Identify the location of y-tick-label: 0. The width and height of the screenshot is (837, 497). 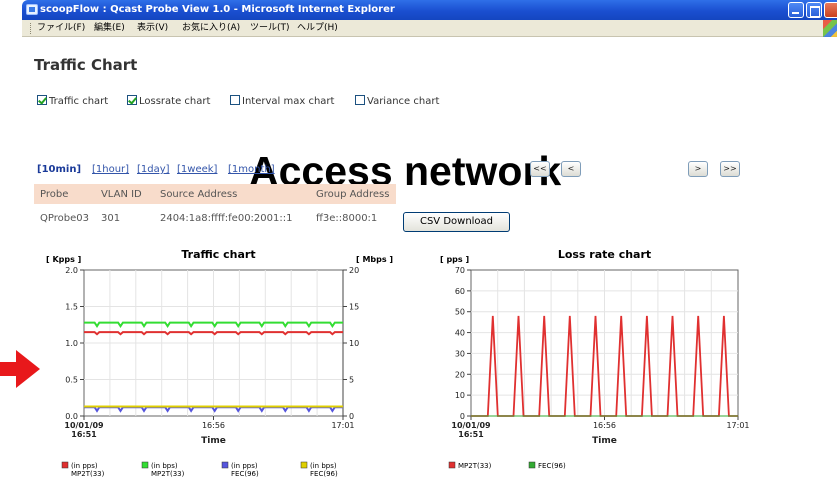
(462, 416).